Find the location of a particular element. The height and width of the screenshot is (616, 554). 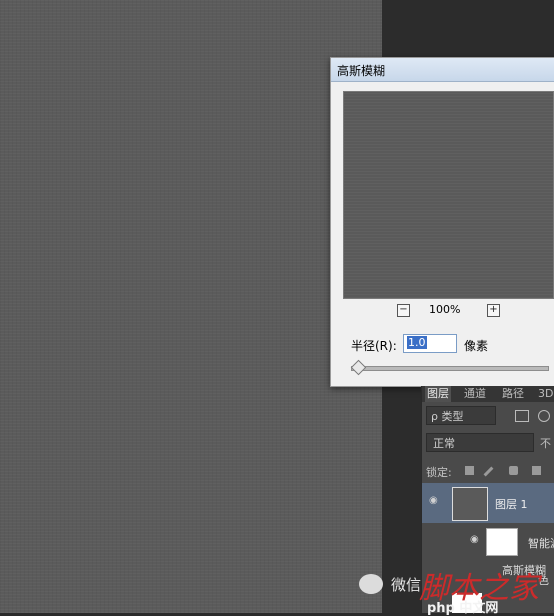

watermark: 微信 脚本之家 php 中文网 is located at coordinates (456, 593).